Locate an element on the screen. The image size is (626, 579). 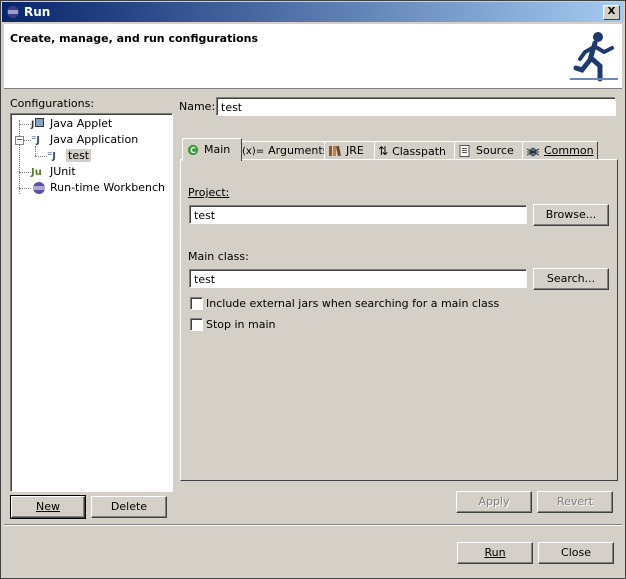
tab-classpath: ⇅ Classpath is located at coordinates (415, 151).